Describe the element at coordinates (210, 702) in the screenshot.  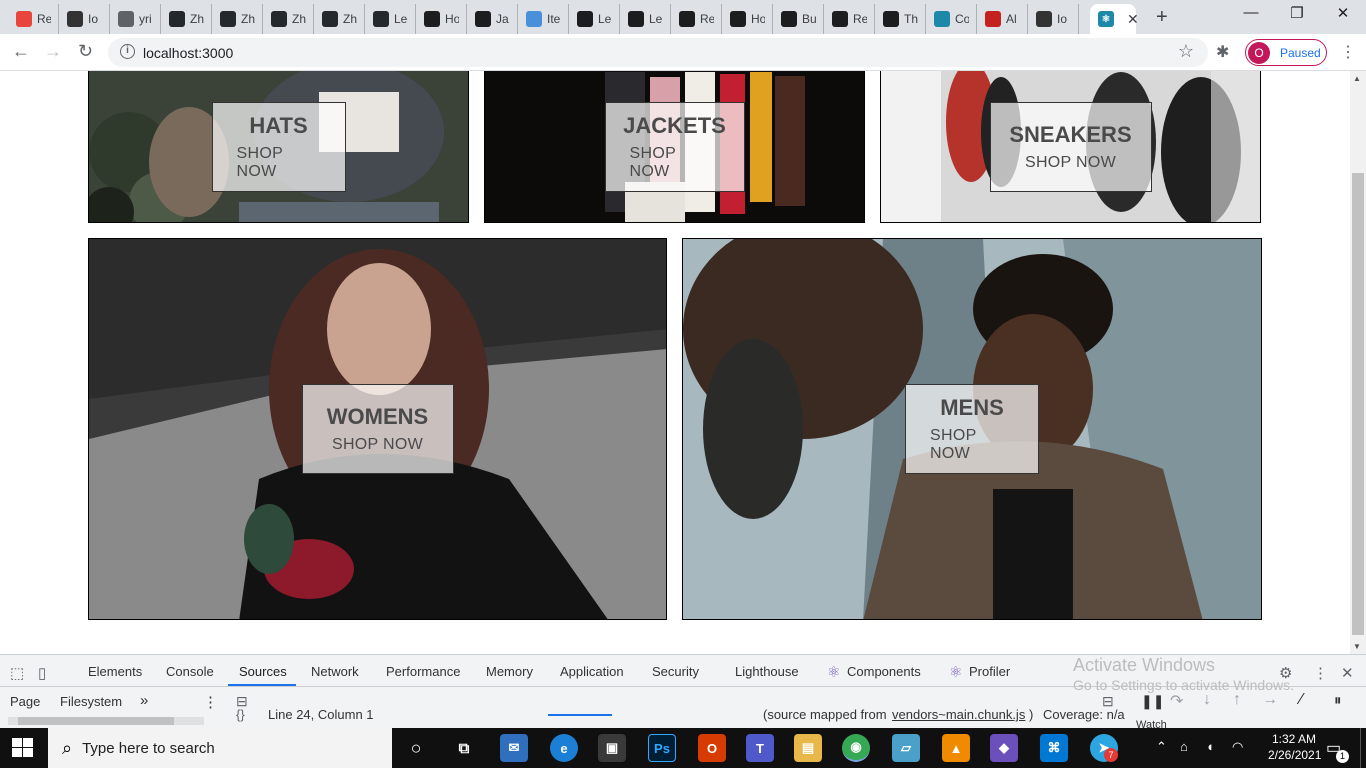
I see `navigator-menu-icon: ⋮` at that location.